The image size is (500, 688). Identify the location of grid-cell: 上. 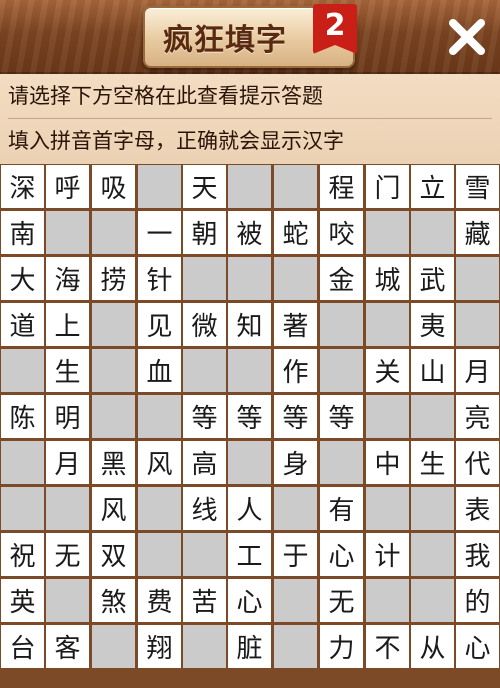
(67, 324).